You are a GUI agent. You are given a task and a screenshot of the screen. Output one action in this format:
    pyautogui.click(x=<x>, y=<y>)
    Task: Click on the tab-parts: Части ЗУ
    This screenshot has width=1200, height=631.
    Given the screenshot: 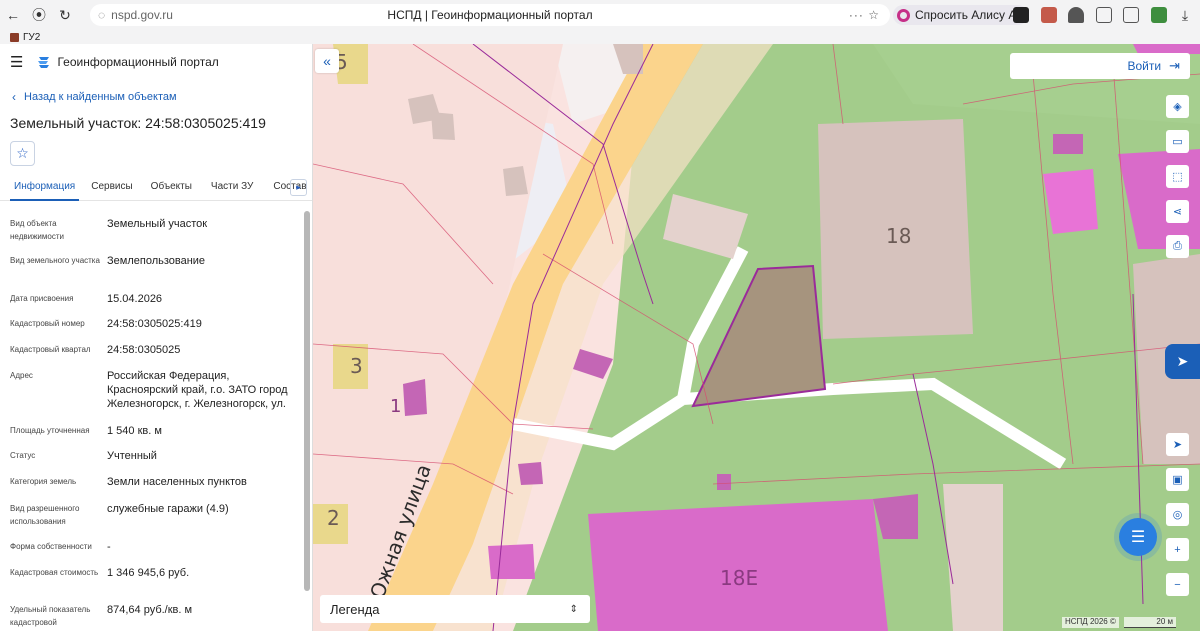 What is the action you would take?
    pyautogui.click(x=232, y=188)
    